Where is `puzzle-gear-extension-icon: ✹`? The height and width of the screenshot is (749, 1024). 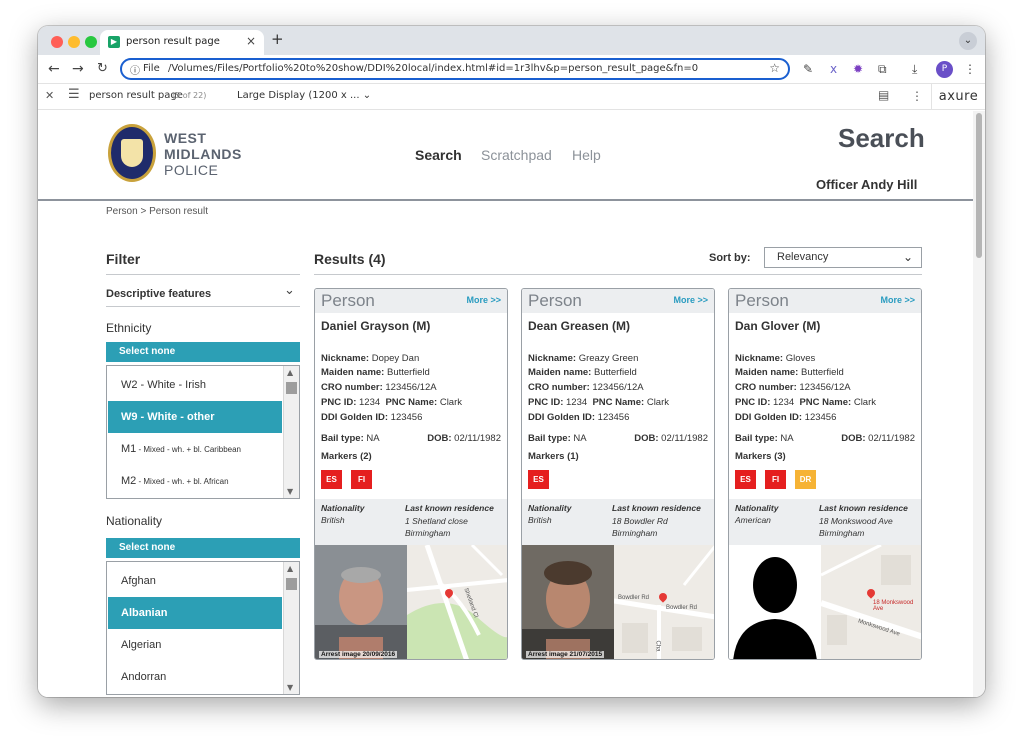
puzzle-gear-extension-icon: ✹ is located at coordinates (858, 69).